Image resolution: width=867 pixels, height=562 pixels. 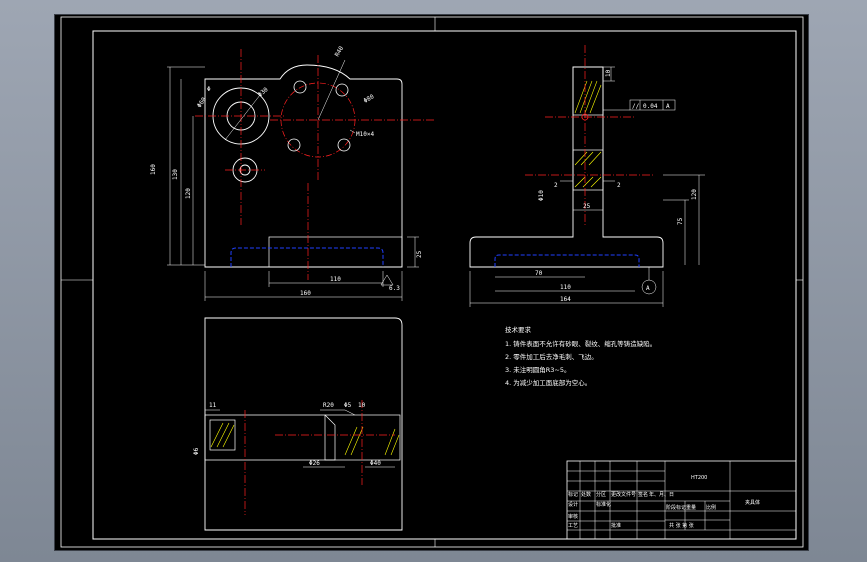 I want to click on dim-h160: 160, so click(x=153, y=169).